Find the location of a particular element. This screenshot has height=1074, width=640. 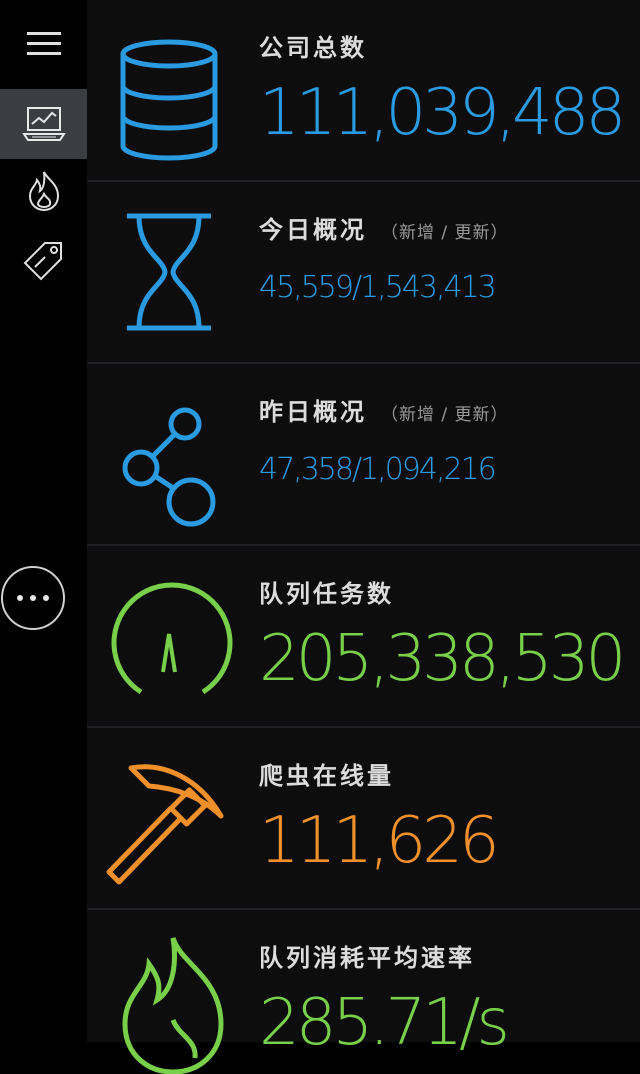

nav-hot is located at coordinates (43, 191).